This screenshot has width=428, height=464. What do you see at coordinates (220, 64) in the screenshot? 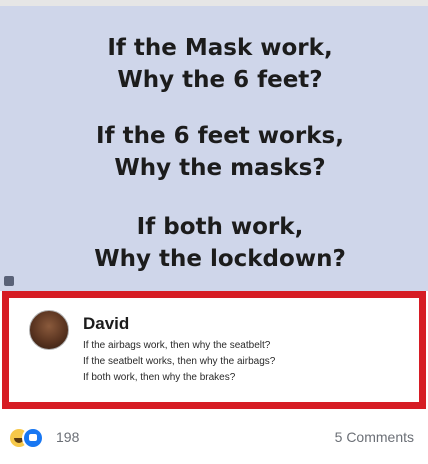
I see `question-block-1: If the Mask work, Why the 6 feet?` at bounding box center [220, 64].